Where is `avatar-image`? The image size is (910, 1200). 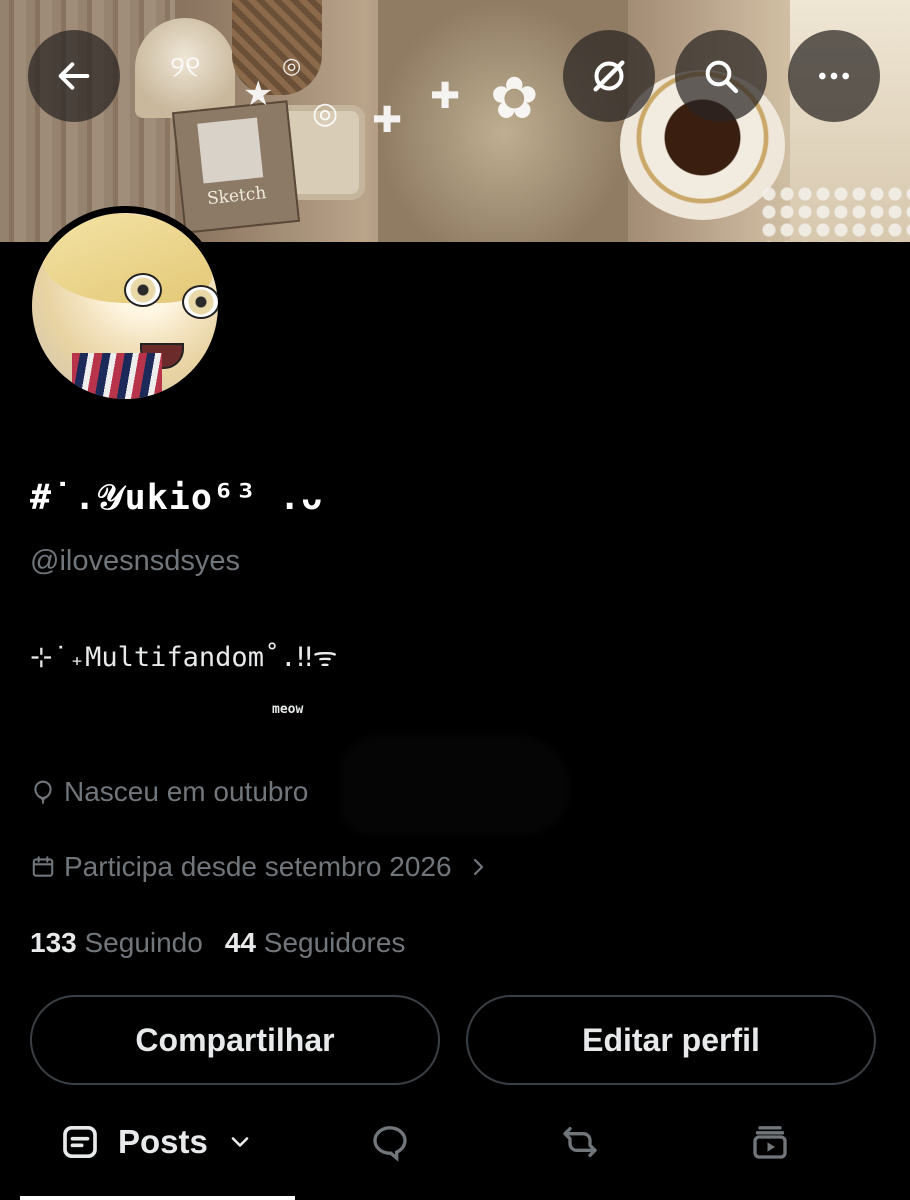 avatar-image is located at coordinates (125, 306).